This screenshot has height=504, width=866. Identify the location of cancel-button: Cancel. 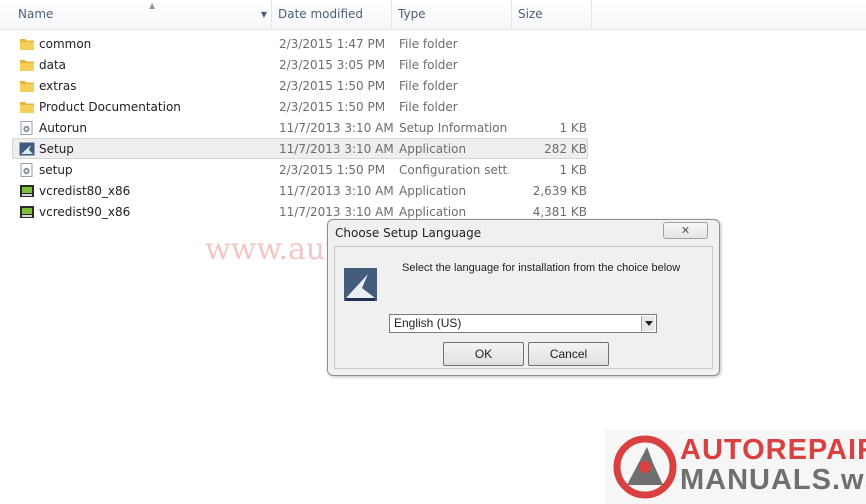
(568, 354).